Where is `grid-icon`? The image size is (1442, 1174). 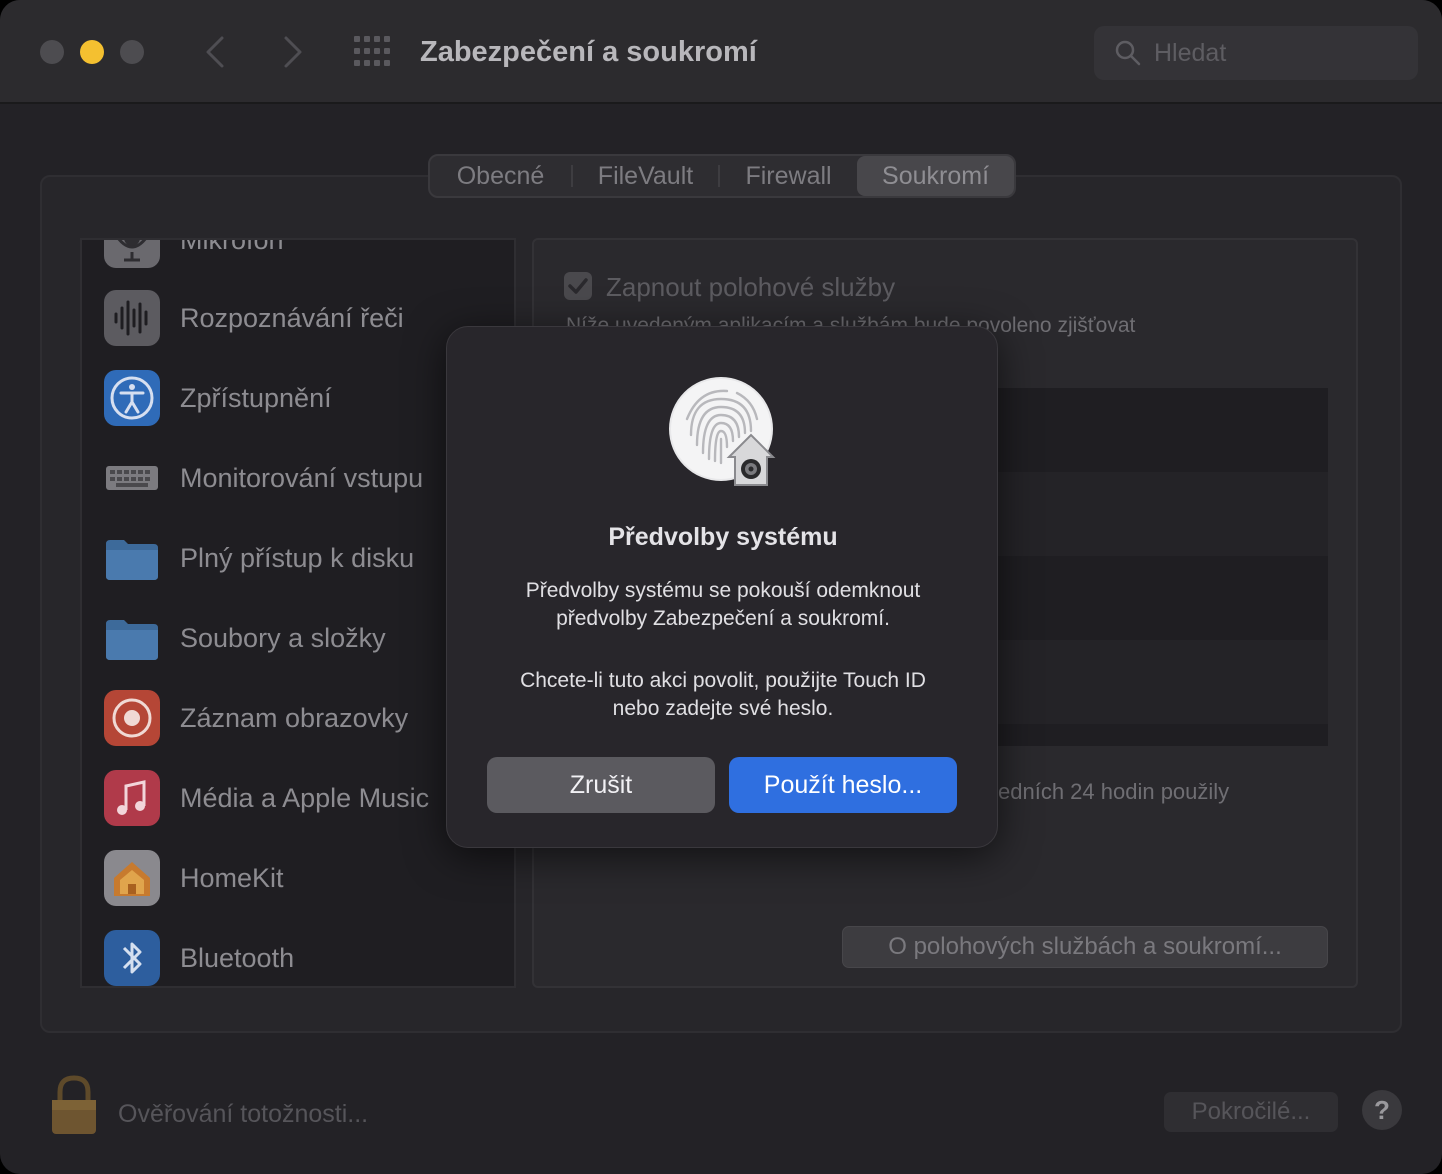
grid-icon is located at coordinates (372, 51).